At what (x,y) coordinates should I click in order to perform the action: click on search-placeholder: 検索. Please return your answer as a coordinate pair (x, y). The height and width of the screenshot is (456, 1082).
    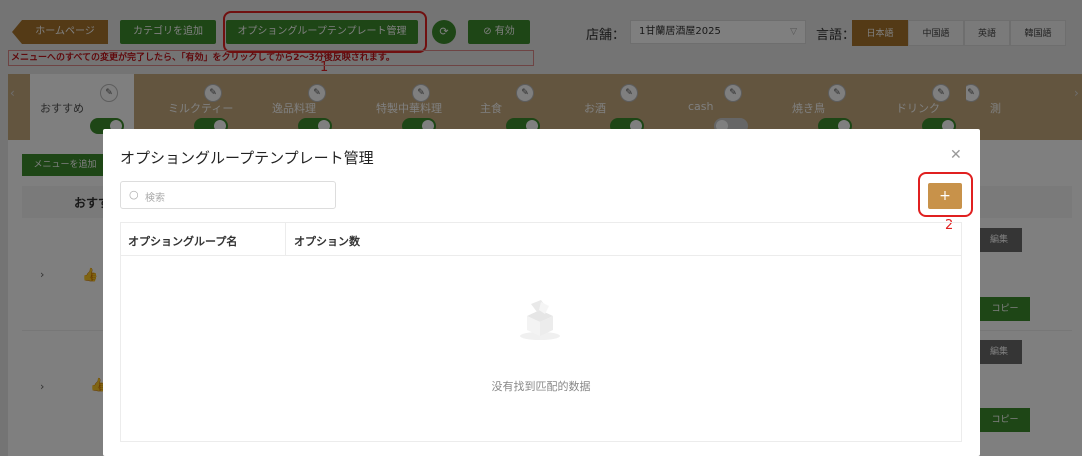
    Looking at the image, I should click on (155, 198).